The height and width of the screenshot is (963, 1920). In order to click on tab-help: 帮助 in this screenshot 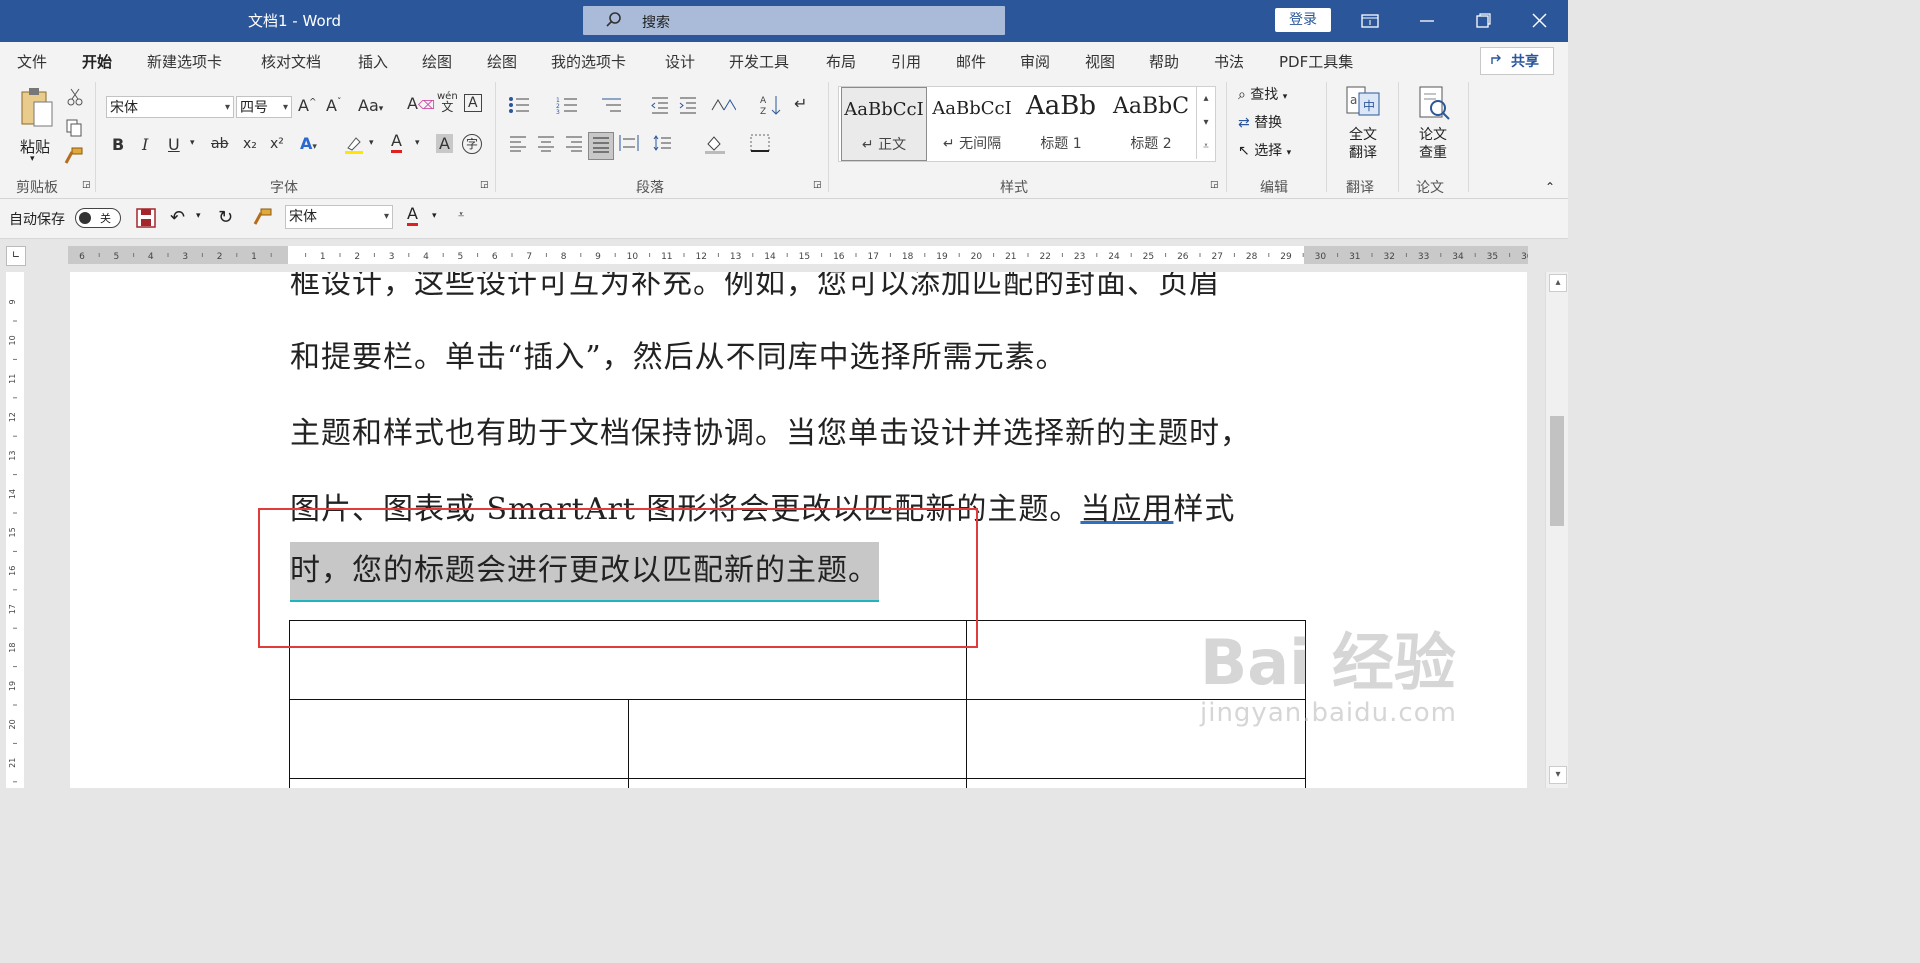, I will do `click(1164, 61)`.